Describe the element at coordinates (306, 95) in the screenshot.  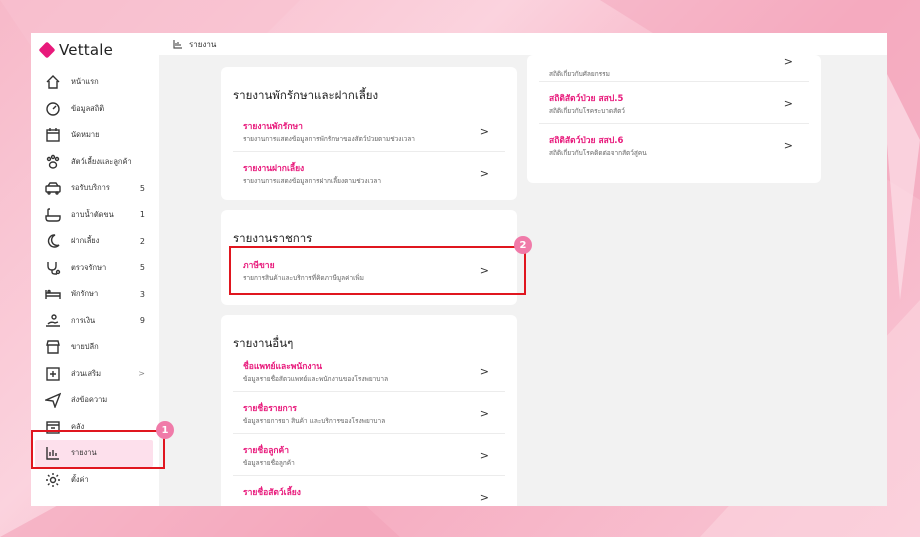
I see `card-title: รายงานพักรักษาและฝากเลี้ยง` at that location.